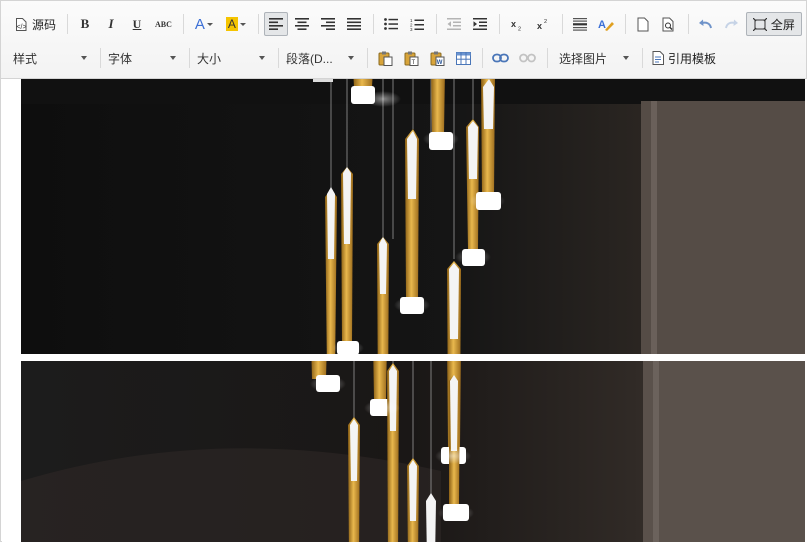 This screenshot has width=807, height=542. I want to click on paste-text-button: T, so click(411, 58).